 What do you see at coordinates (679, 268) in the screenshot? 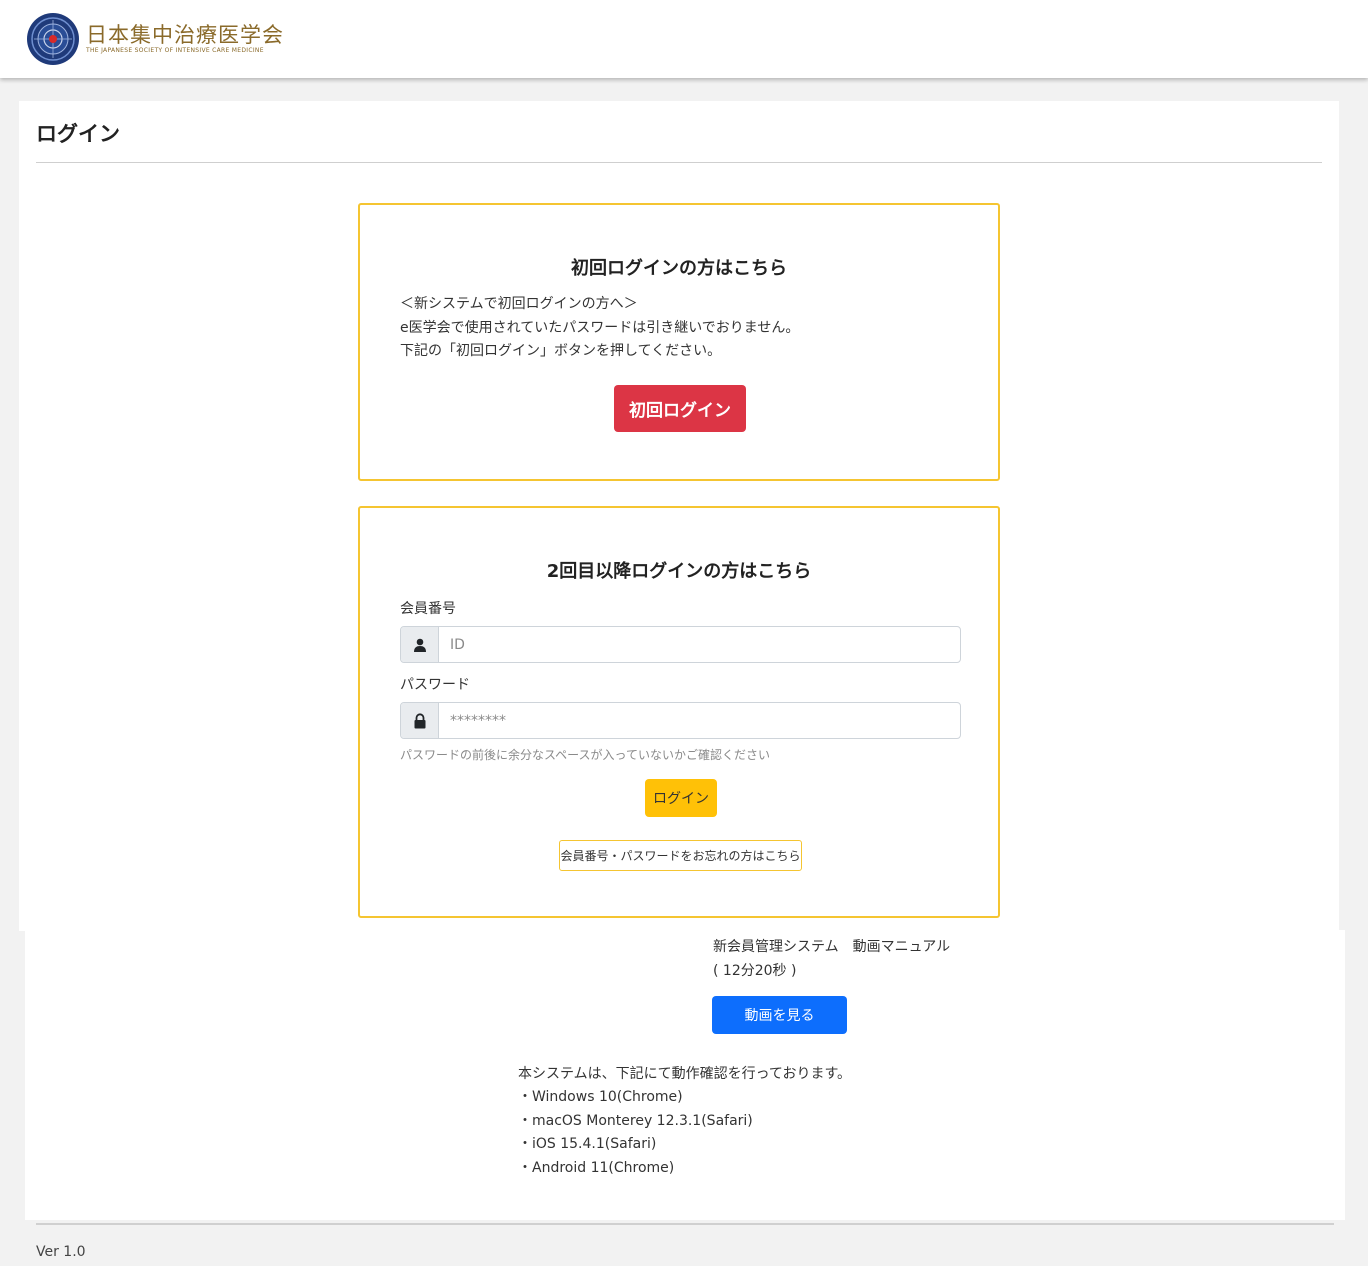
I see `first-login-heading: 初回ログインの方はこちら` at bounding box center [679, 268].